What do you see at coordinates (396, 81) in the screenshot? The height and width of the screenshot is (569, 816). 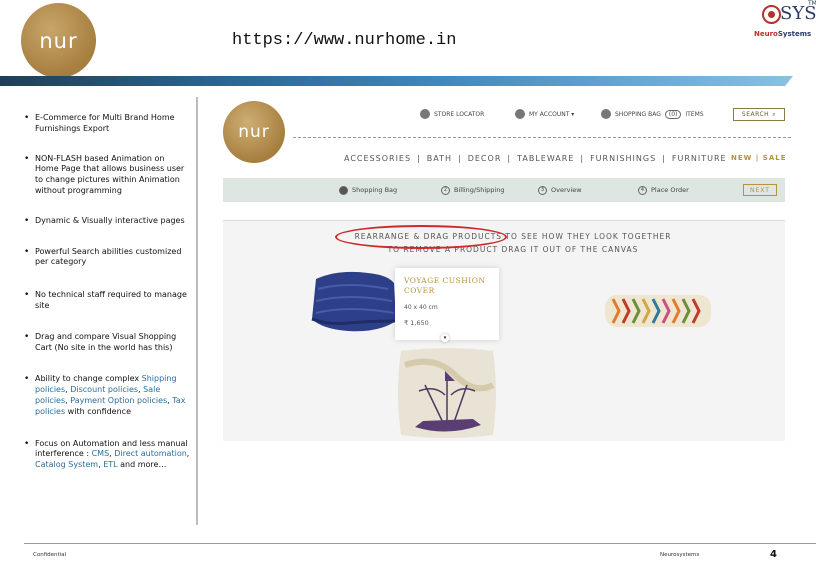 I see `header-band` at bounding box center [396, 81].